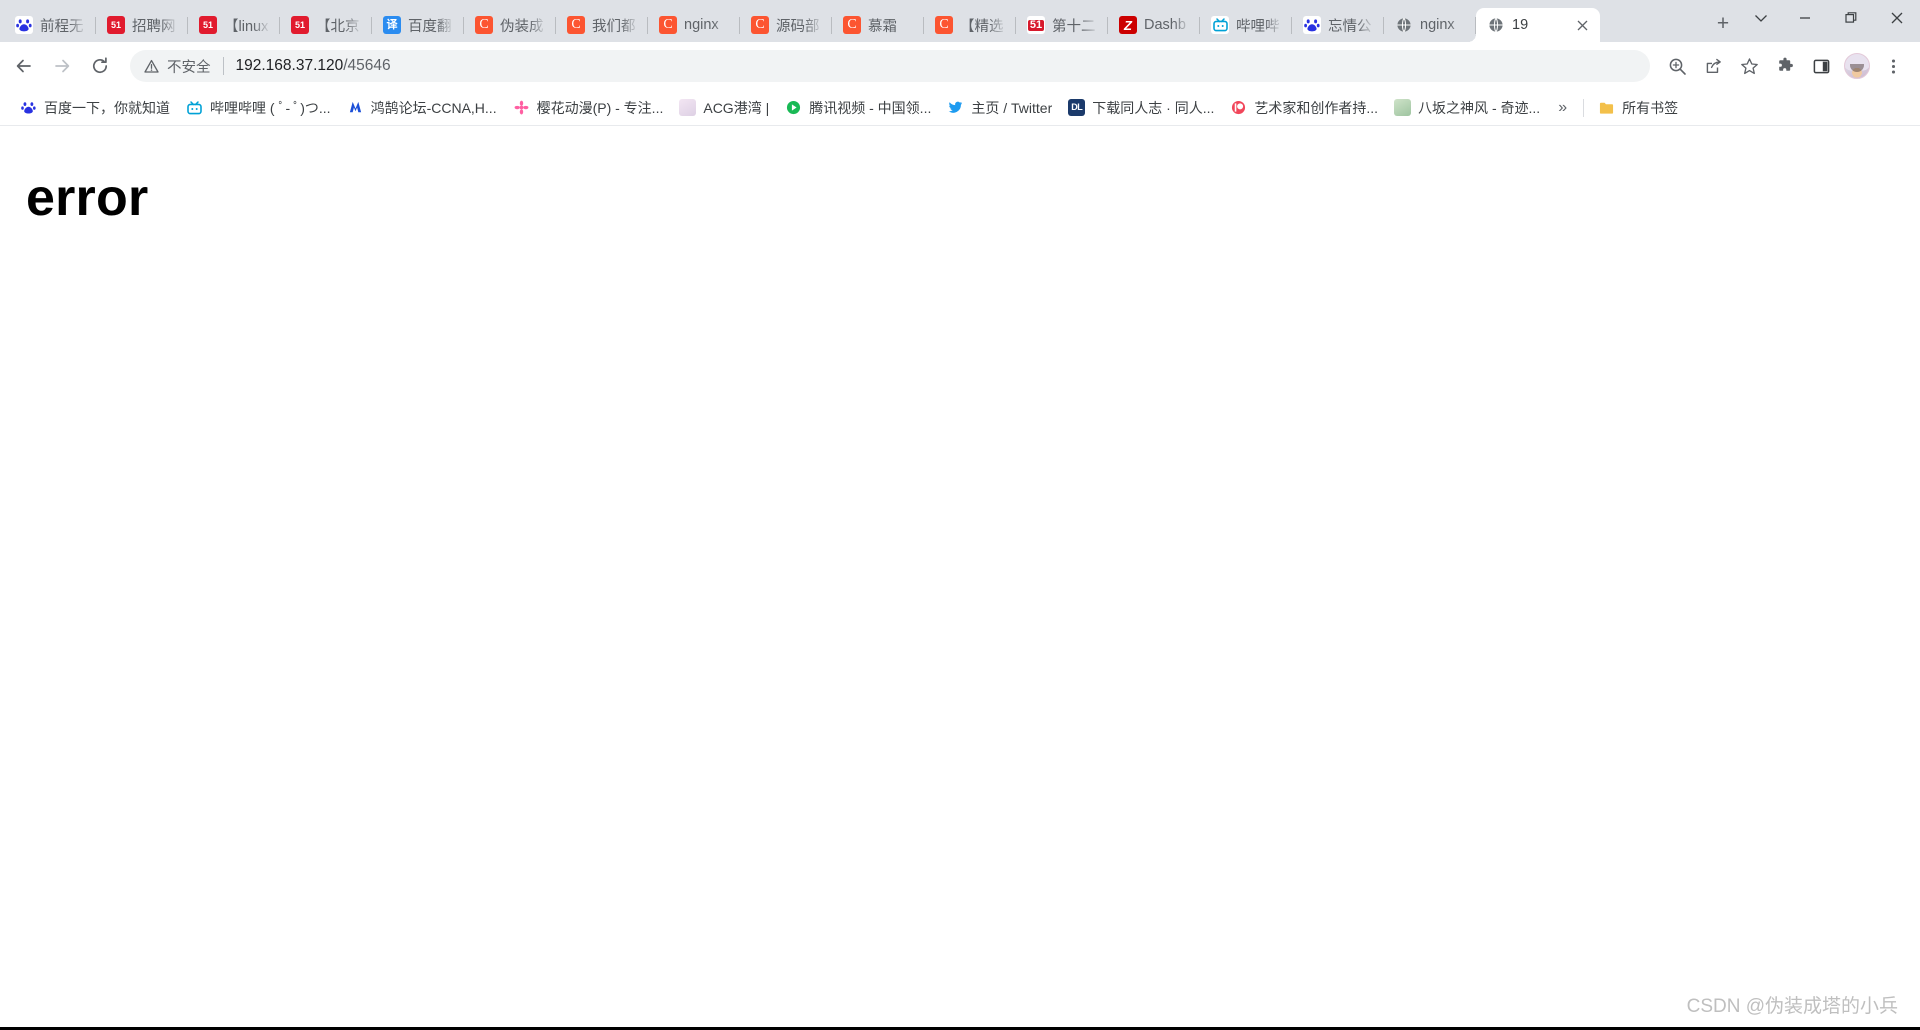 This screenshot has height=1030, width=1920. Describe the element at coordinates (1650, 107) in the screenshot. I see `all-bookmarks-label: 所有书签` at that location.